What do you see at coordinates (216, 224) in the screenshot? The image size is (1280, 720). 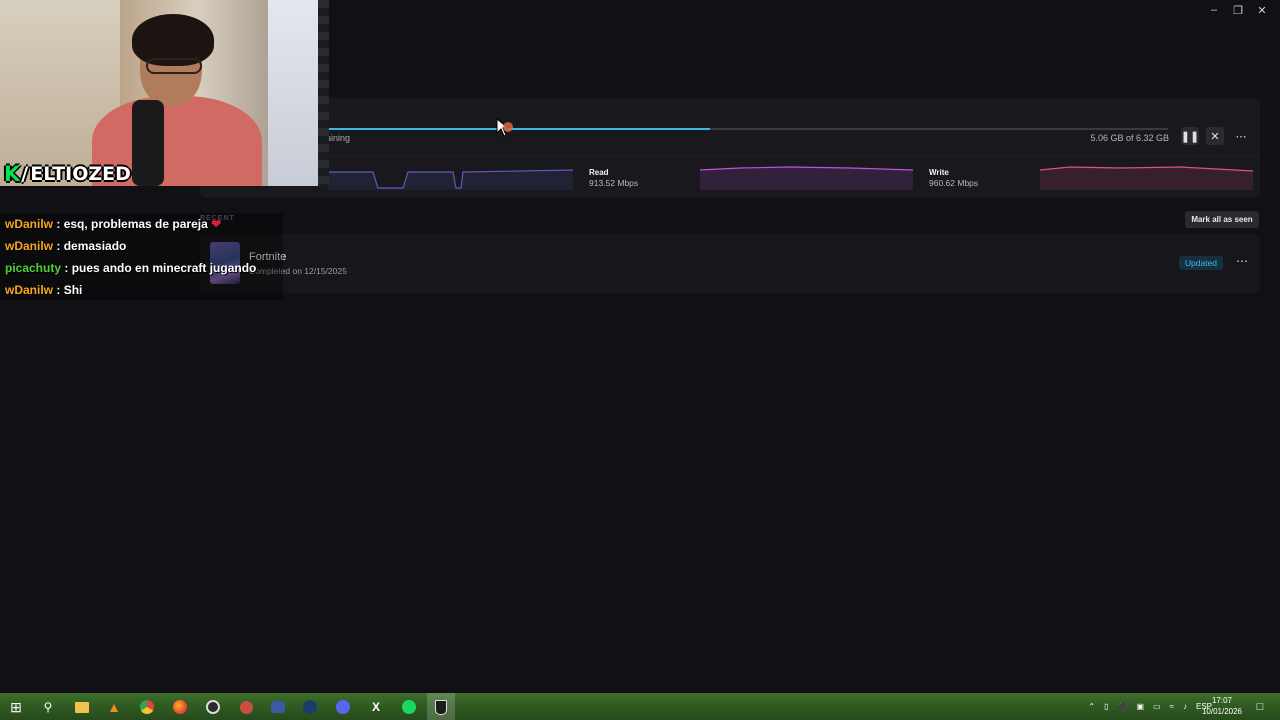 I see `broken-heart-icon: ❤` at bounding box center [216, 224].